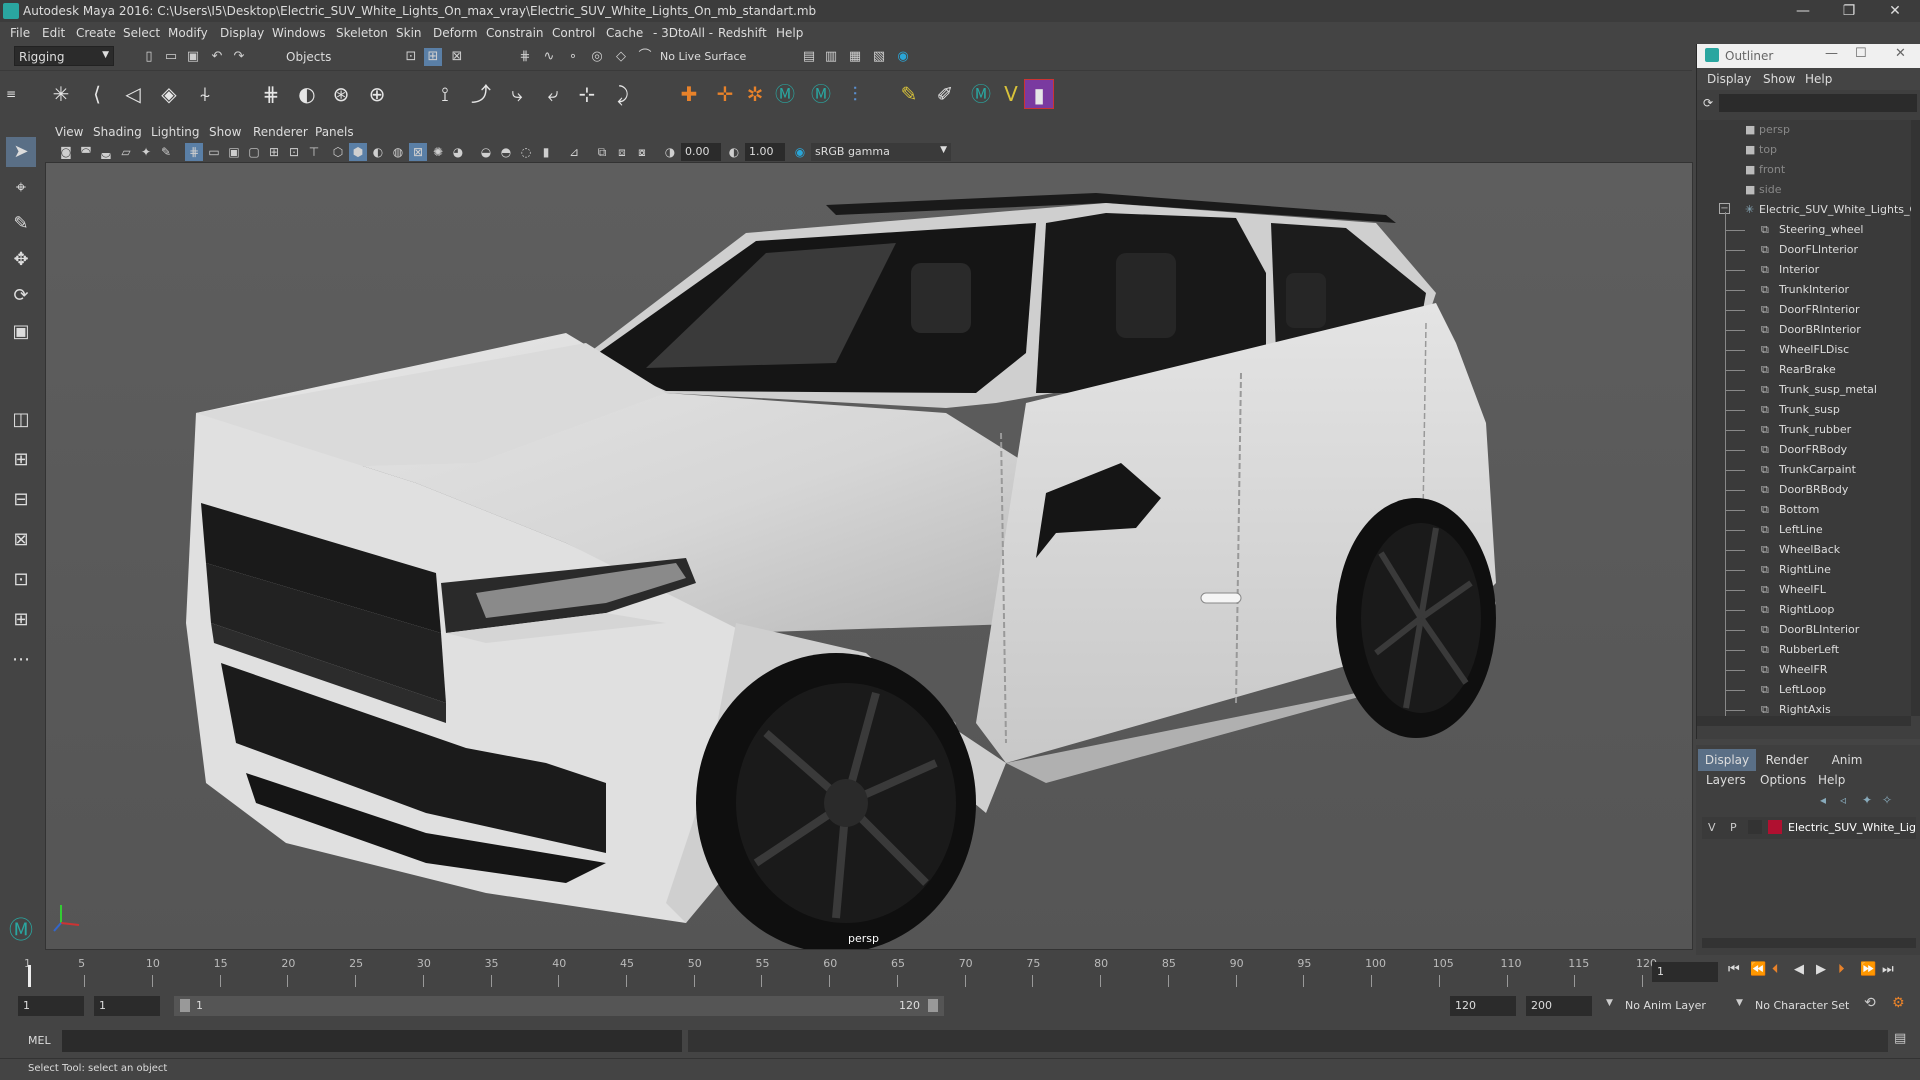  Describe the element at coordinates (1729, 79) in the screenshot. I see `outliner-menu-display: Display` at that location.